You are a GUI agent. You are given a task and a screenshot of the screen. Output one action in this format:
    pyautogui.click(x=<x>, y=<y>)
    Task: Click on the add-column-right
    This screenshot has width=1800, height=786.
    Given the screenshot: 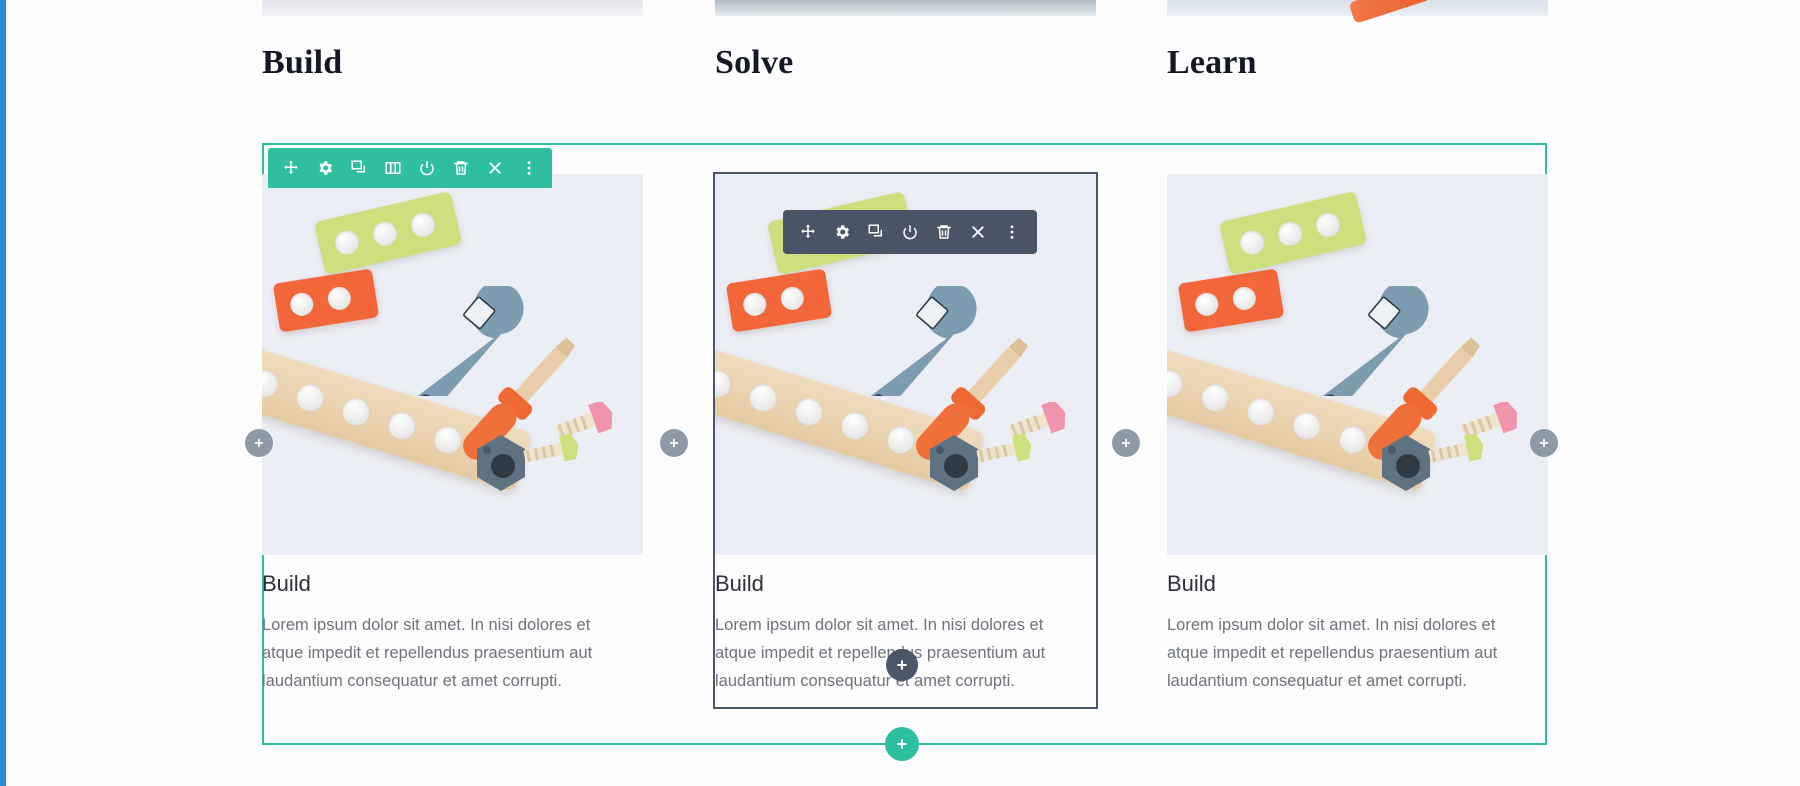 What is the action you would take?
    pyautogui.click(x=1544, y=443)
    